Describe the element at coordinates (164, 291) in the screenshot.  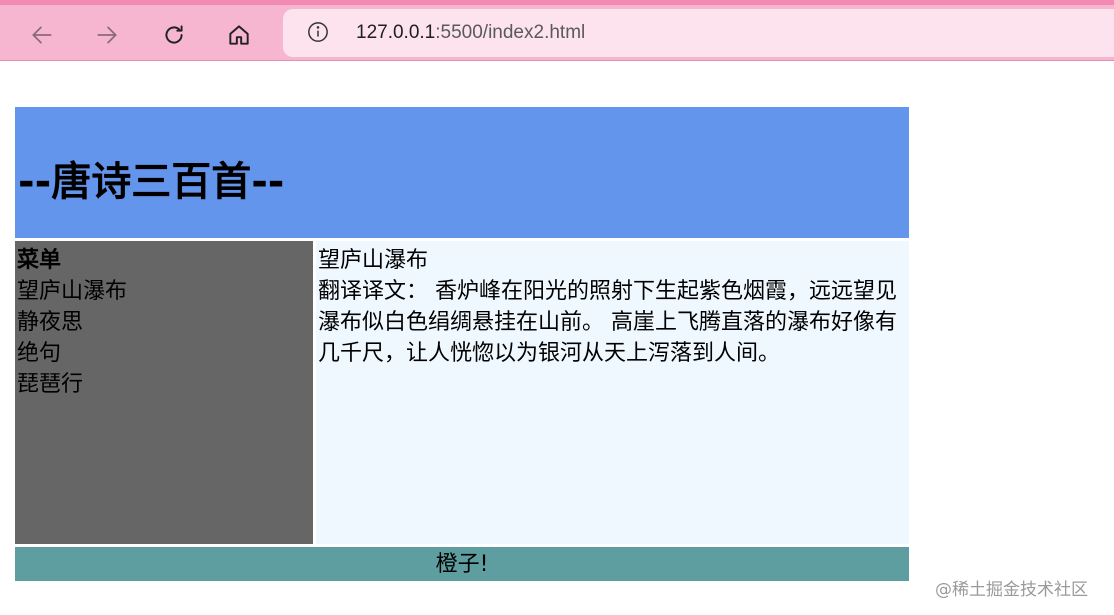
I see `menu-item-lushan-waterfall: 望庐山瀑布` at that location.